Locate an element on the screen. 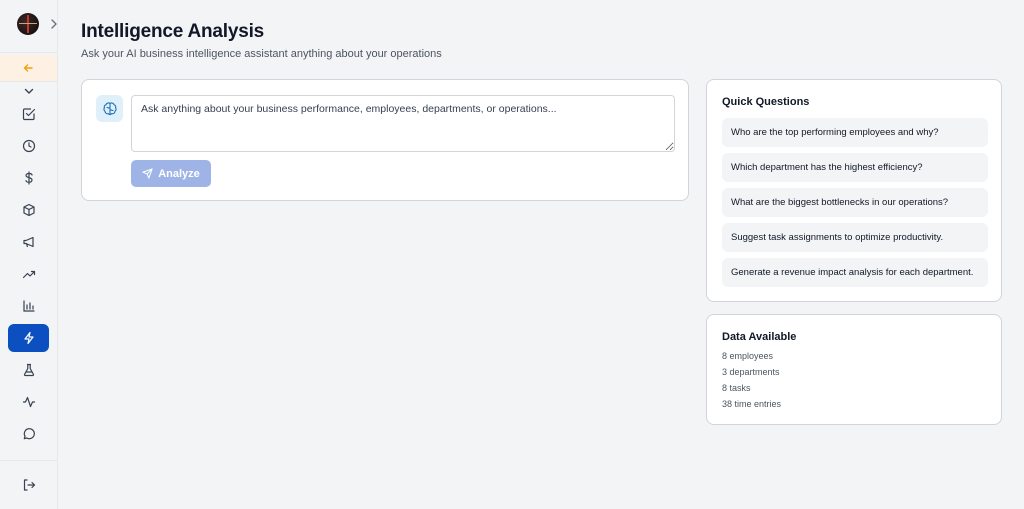 The width and height of the screenshot is (1024, 509). query-input is located at coordinates (403, 123).